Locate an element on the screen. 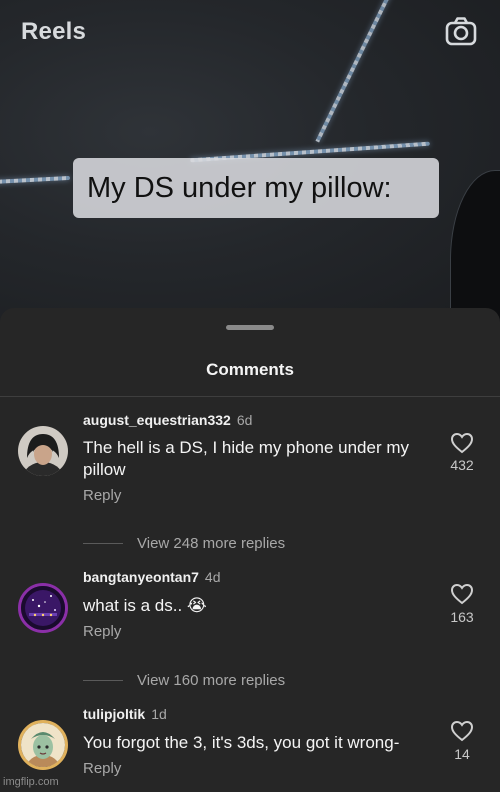 The height and width of the screenshot is (792, 500). comment-username: bangtanyeontan7 4d is located at coordinates (151, 577).